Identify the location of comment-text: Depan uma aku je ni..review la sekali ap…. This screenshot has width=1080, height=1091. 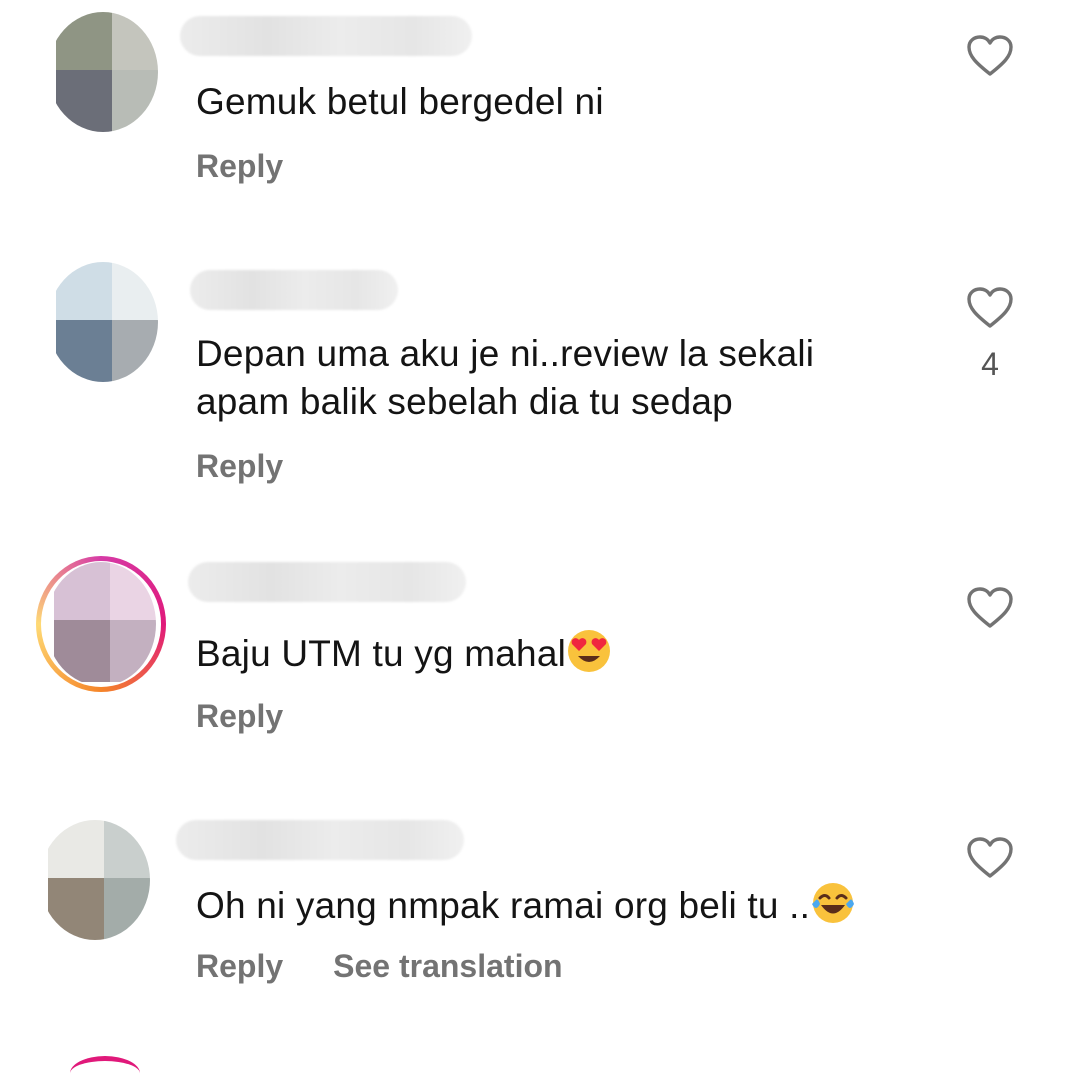
(505, 378).